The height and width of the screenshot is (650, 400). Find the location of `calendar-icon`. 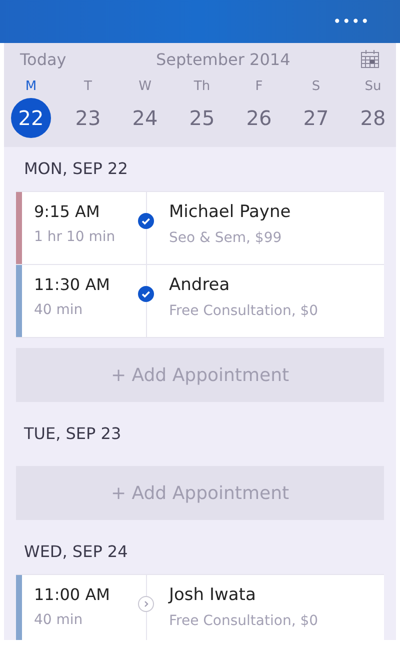

calendar-icon is located at coordinates (370, 59).